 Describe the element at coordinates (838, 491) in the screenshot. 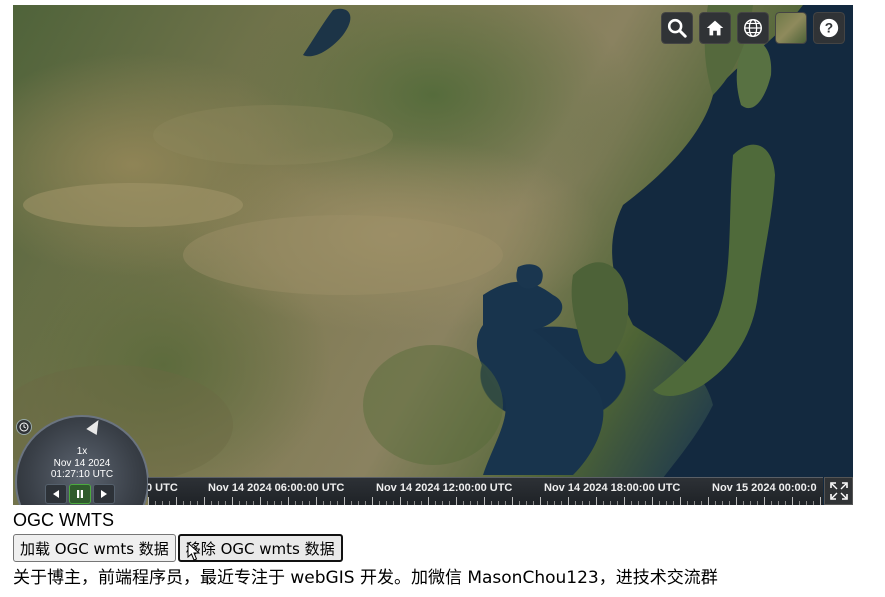

I see `fullscreen-icon` at that location.